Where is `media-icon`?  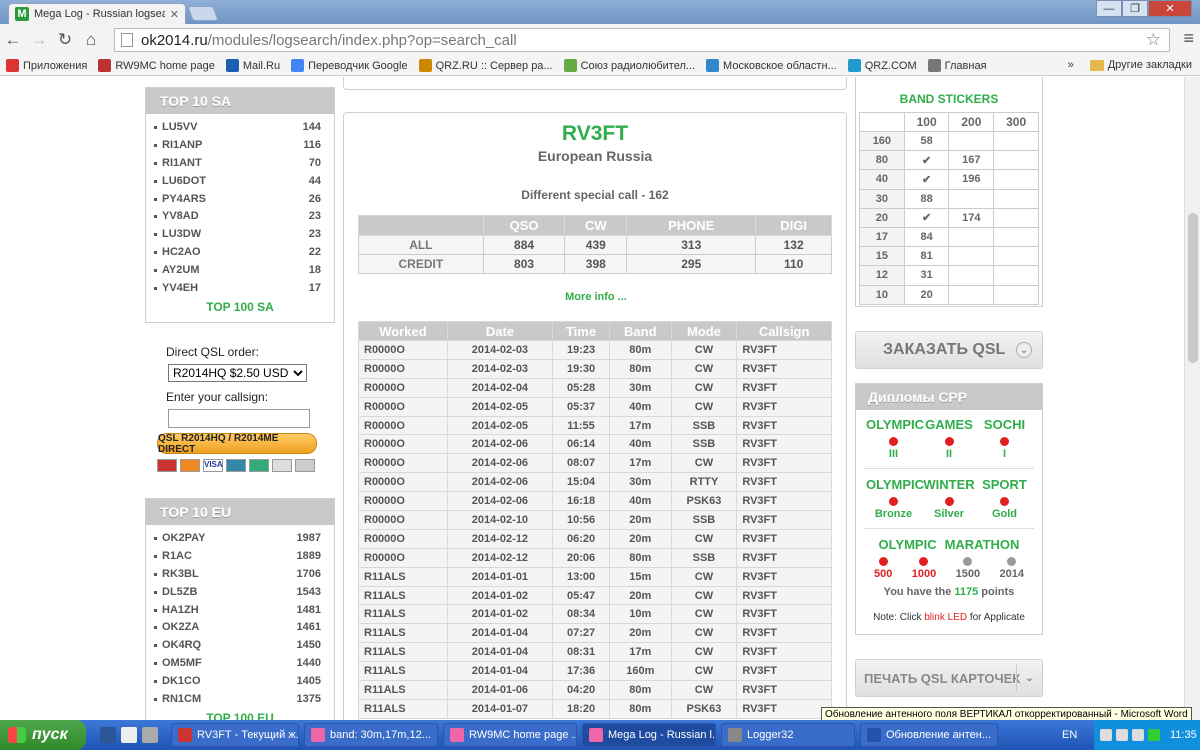
media-icon is located at coordinates (150, 735).